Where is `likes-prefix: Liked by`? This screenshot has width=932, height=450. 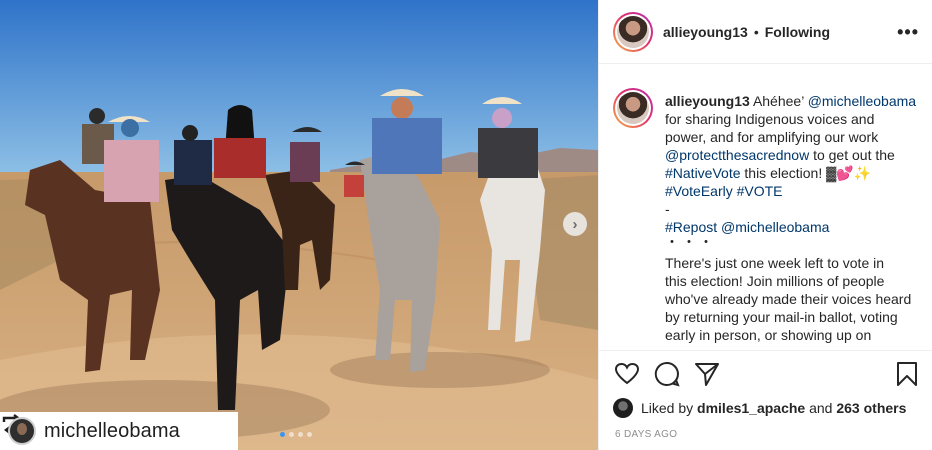
likes-prefix: Liked by is located at coordinates (667, 408).